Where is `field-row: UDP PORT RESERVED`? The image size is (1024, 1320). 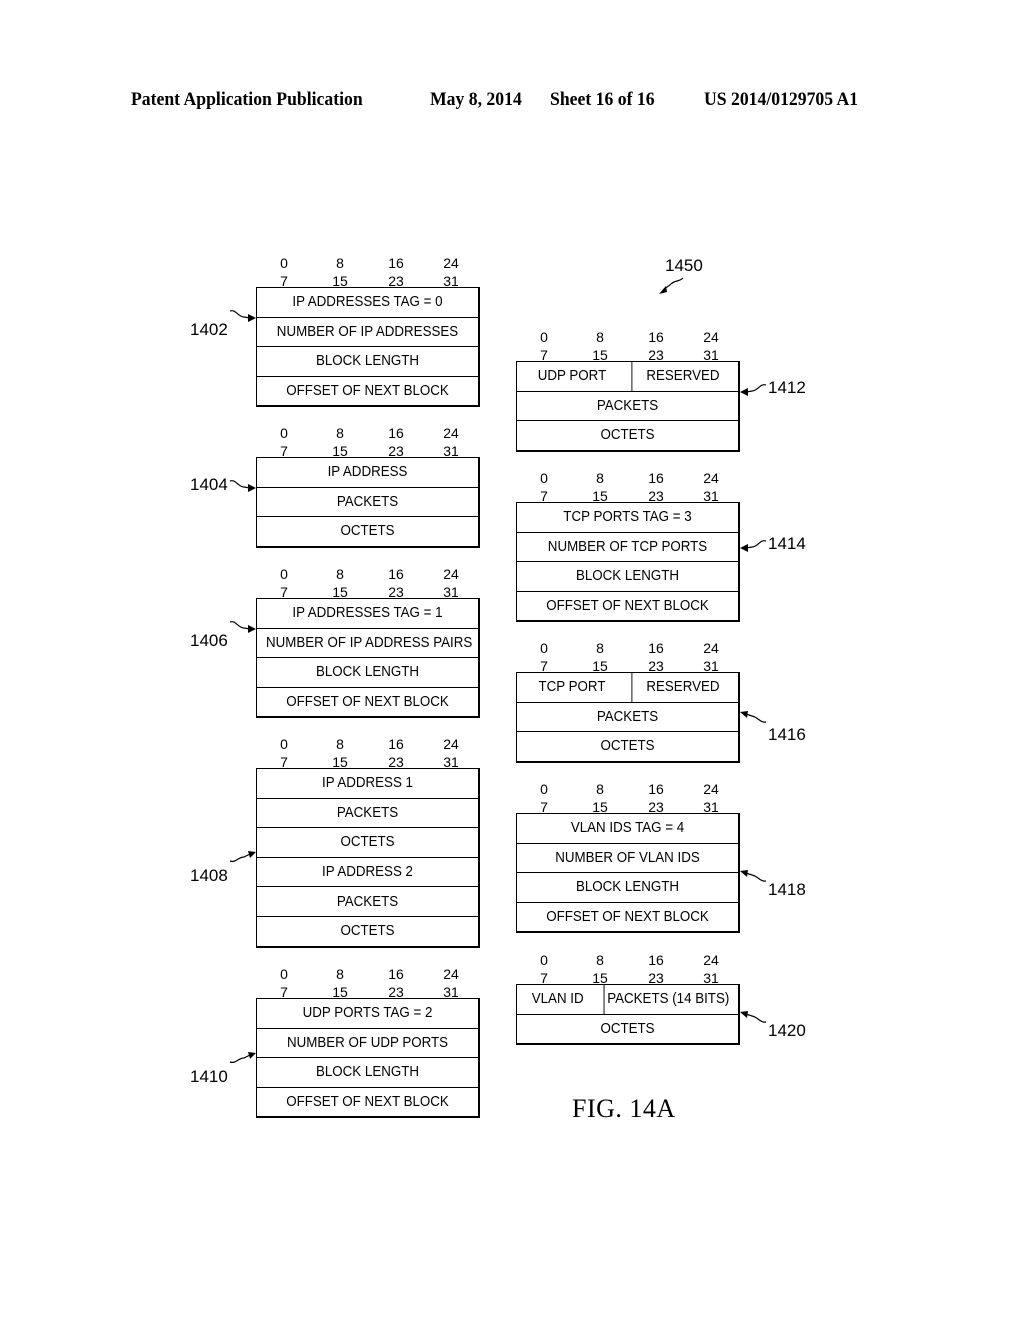 field-row: UDP PORT RESERVED is located at coordinates (627, 376).